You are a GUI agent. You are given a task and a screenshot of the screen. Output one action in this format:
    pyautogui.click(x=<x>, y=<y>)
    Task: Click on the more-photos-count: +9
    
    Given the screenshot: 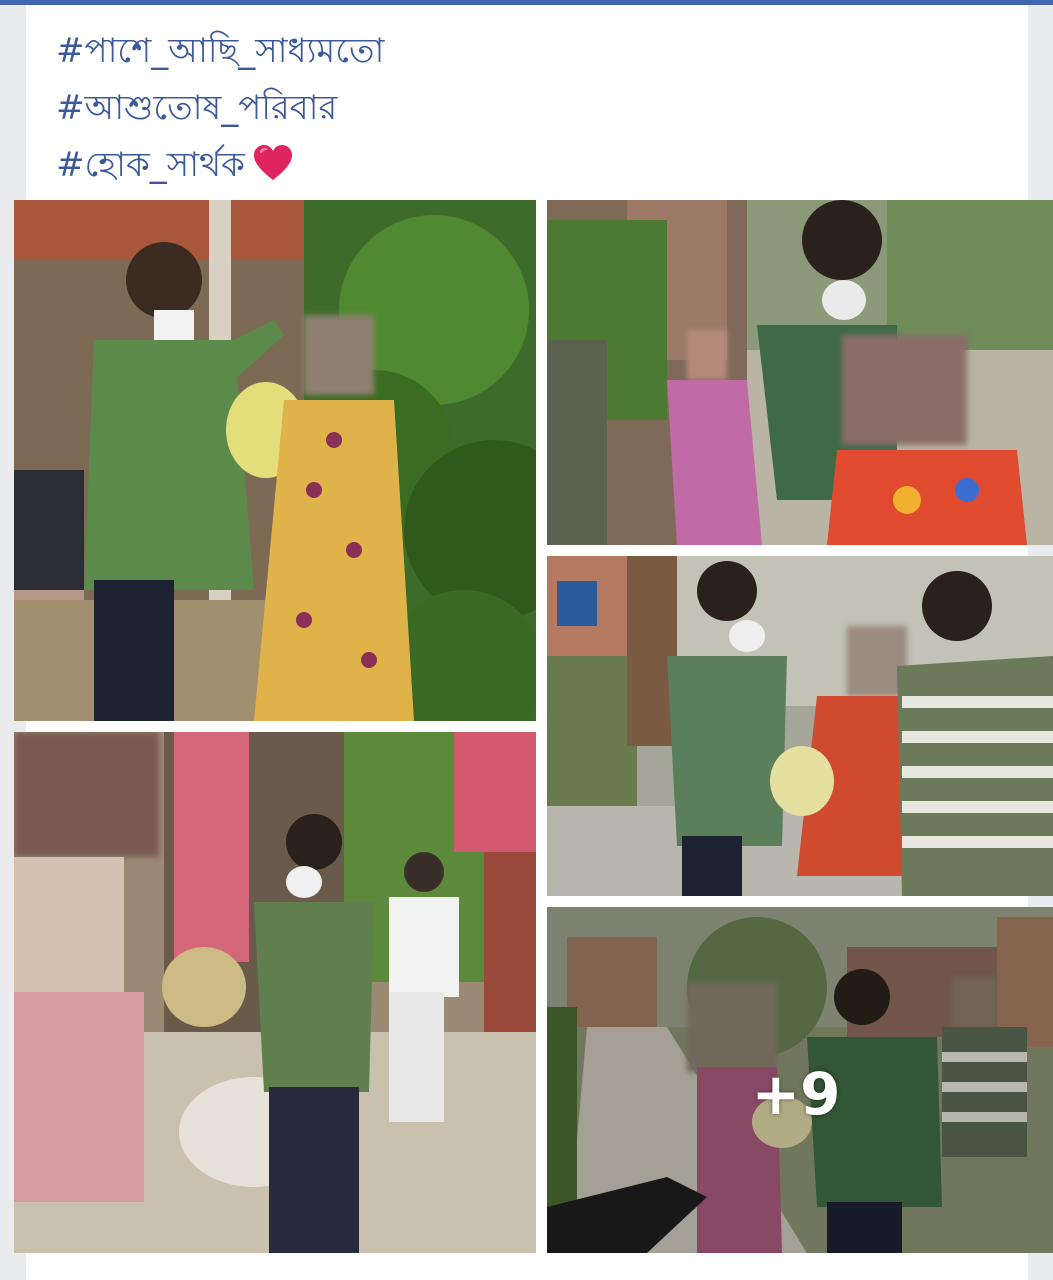 What is the action you would take?
    pyautogui.click(x=796, y=1094)
    